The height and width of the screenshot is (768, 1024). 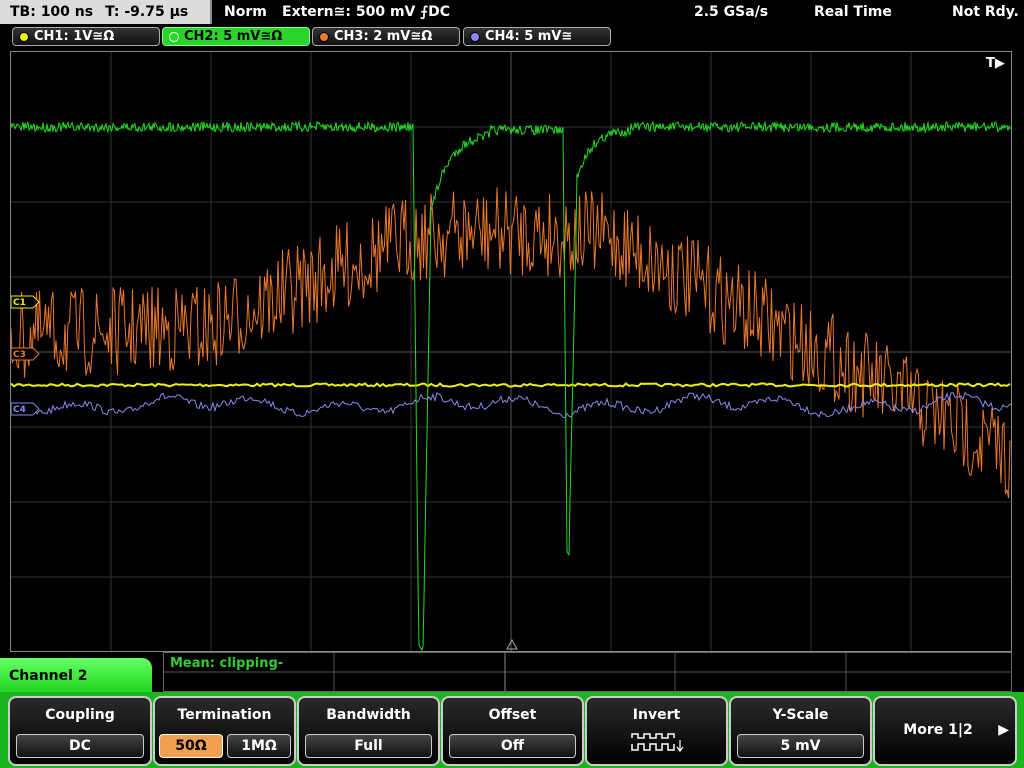 I want to click on ch1-marker-text: C1, so click(x=19, y=303).